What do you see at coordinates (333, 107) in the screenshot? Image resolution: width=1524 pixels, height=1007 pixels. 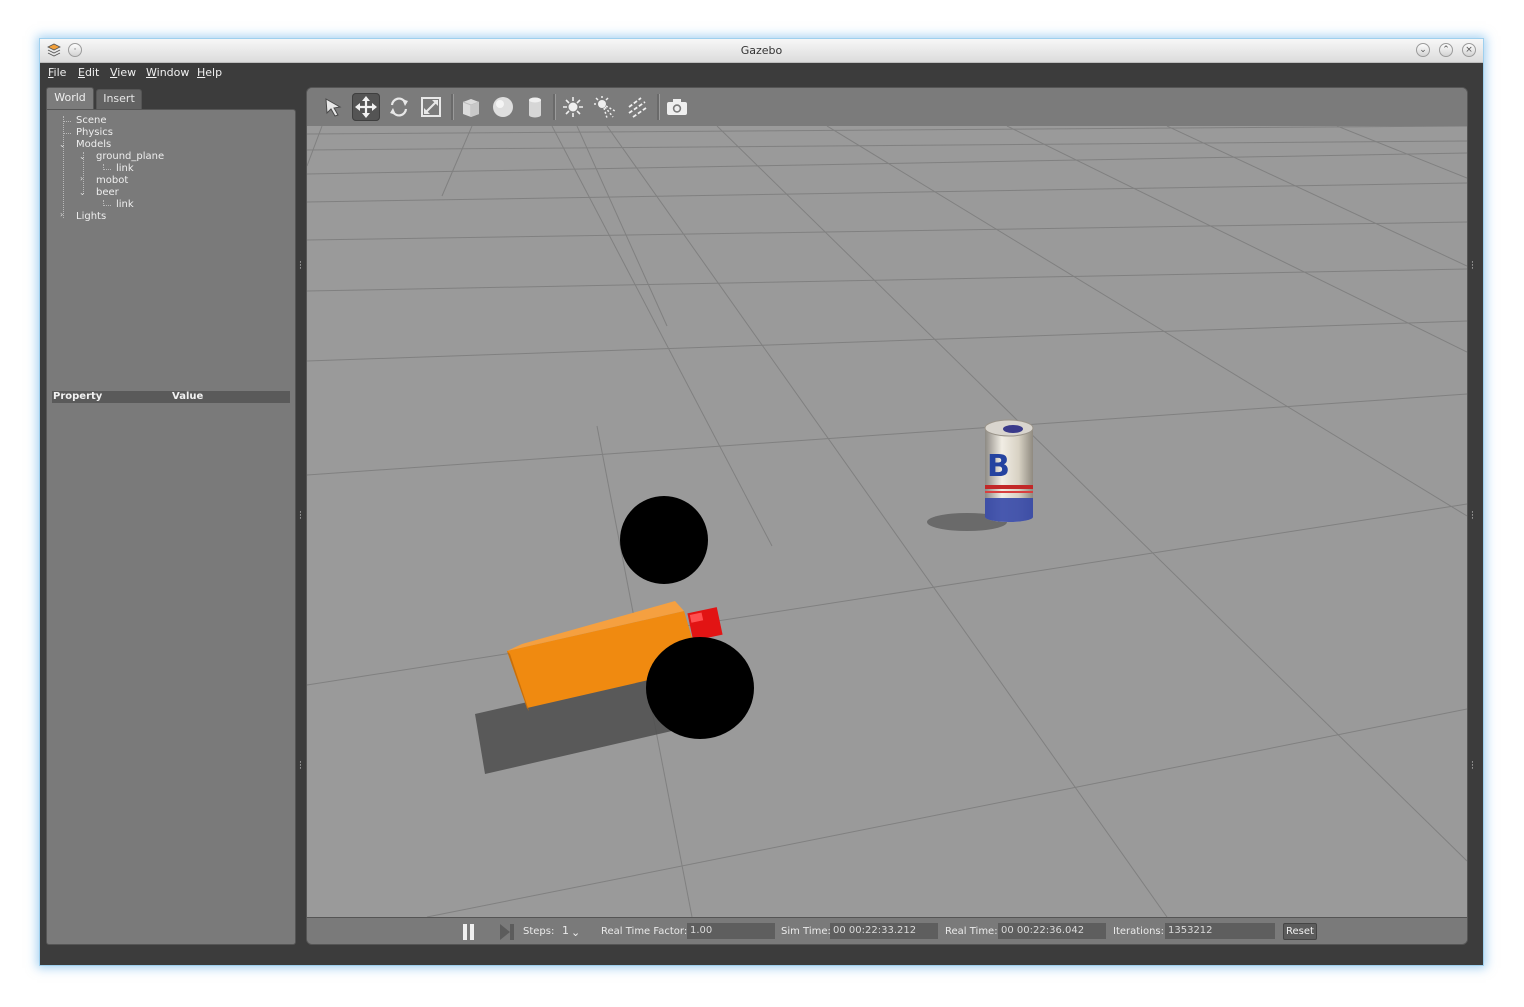 I see `select-arrow-icon` at bounding box center [333, 107].